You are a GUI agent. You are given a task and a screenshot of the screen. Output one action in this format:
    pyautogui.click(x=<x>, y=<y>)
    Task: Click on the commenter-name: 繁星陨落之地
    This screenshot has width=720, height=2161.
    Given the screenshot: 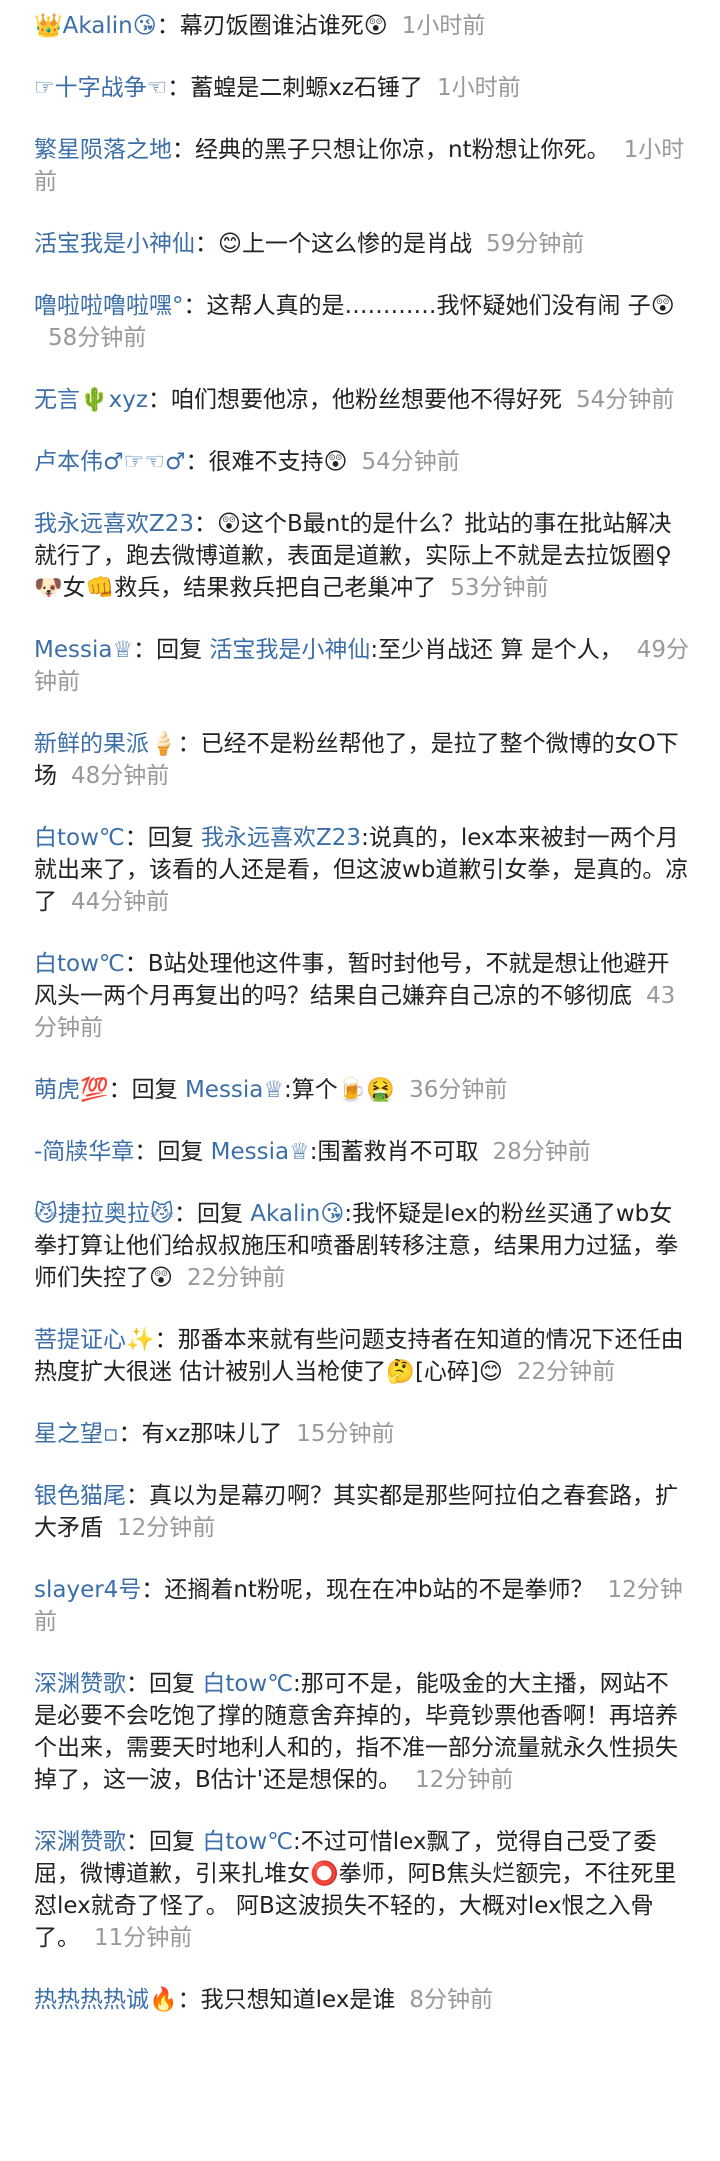 What is the action you would take?
    pyautogui.click(x=103, y=150)
    